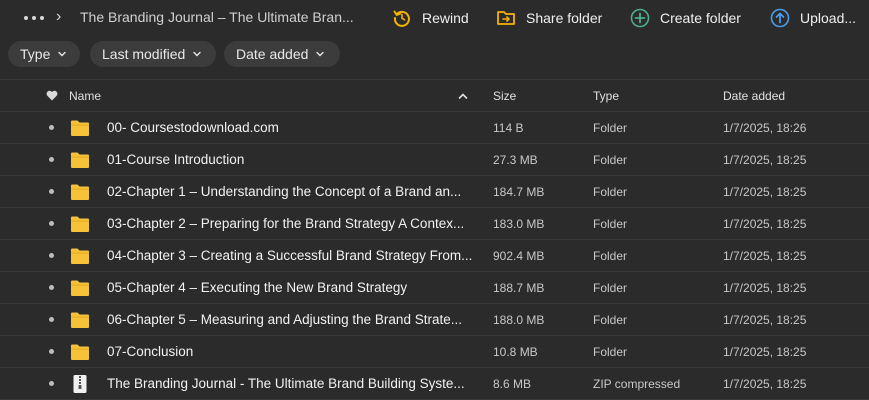  What do you see at coordinates (506, 18) in the screenshot?
I see `share-folder-icon` at bounding box center [506, 18].